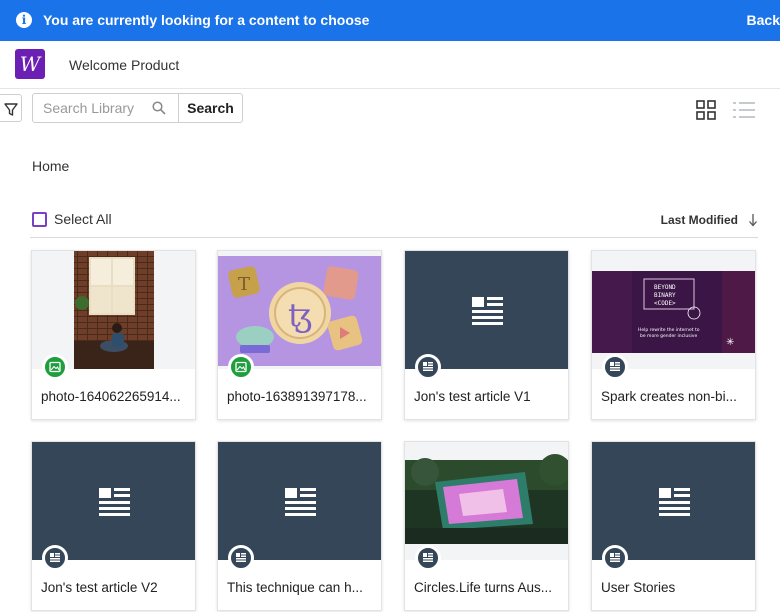 This screenshot has width=780, height=612. What do you see at coordinates (706, 110) in the screenshot?
I see `grid-view-icon` at bounding box center [706, 110].